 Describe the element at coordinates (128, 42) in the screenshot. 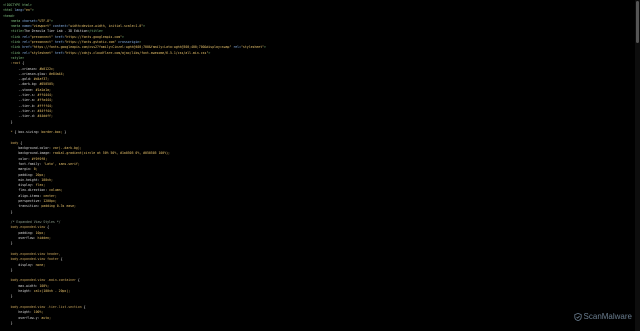

I see `source-token: crossorigin` at that location.